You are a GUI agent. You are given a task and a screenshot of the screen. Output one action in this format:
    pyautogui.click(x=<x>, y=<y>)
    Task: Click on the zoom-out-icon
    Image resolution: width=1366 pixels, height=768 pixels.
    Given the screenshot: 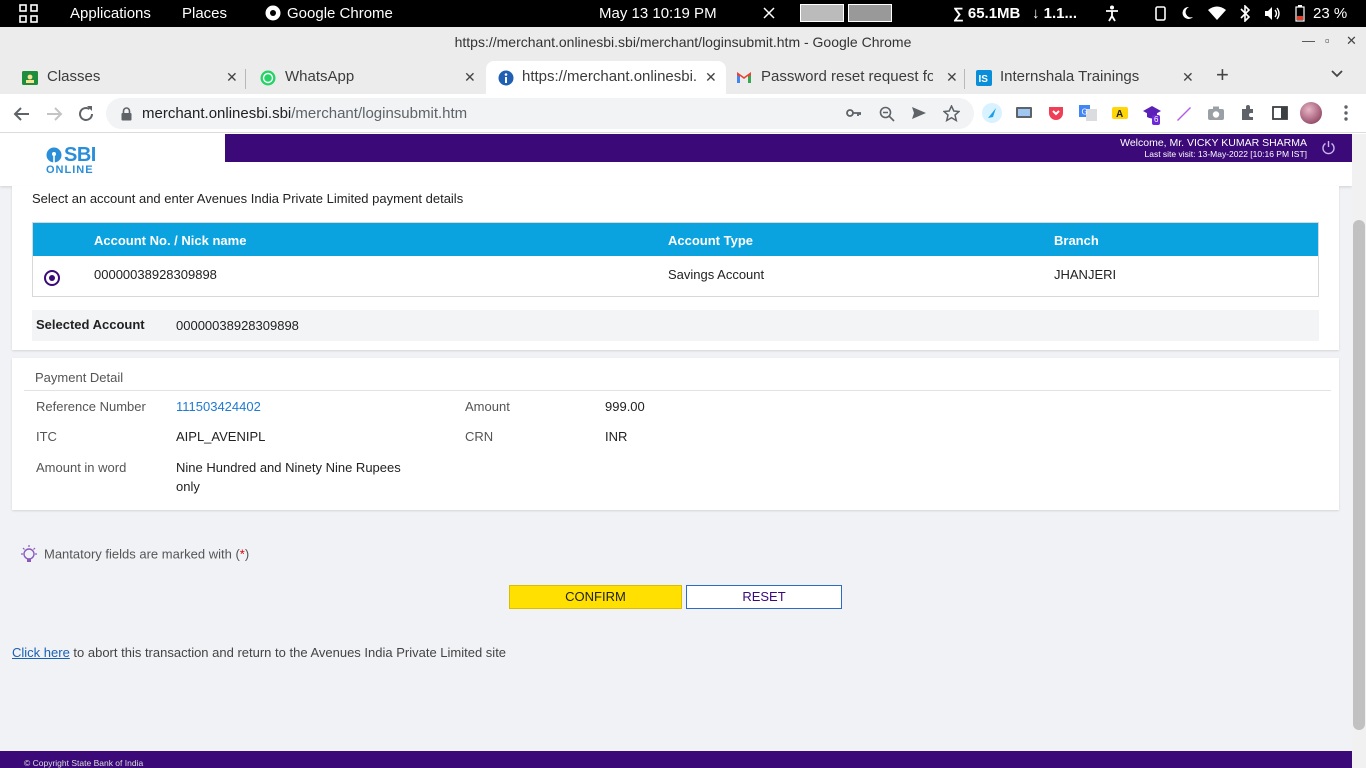 What is the action you would take?
    pyautogui.click(x=887, y=114)
    